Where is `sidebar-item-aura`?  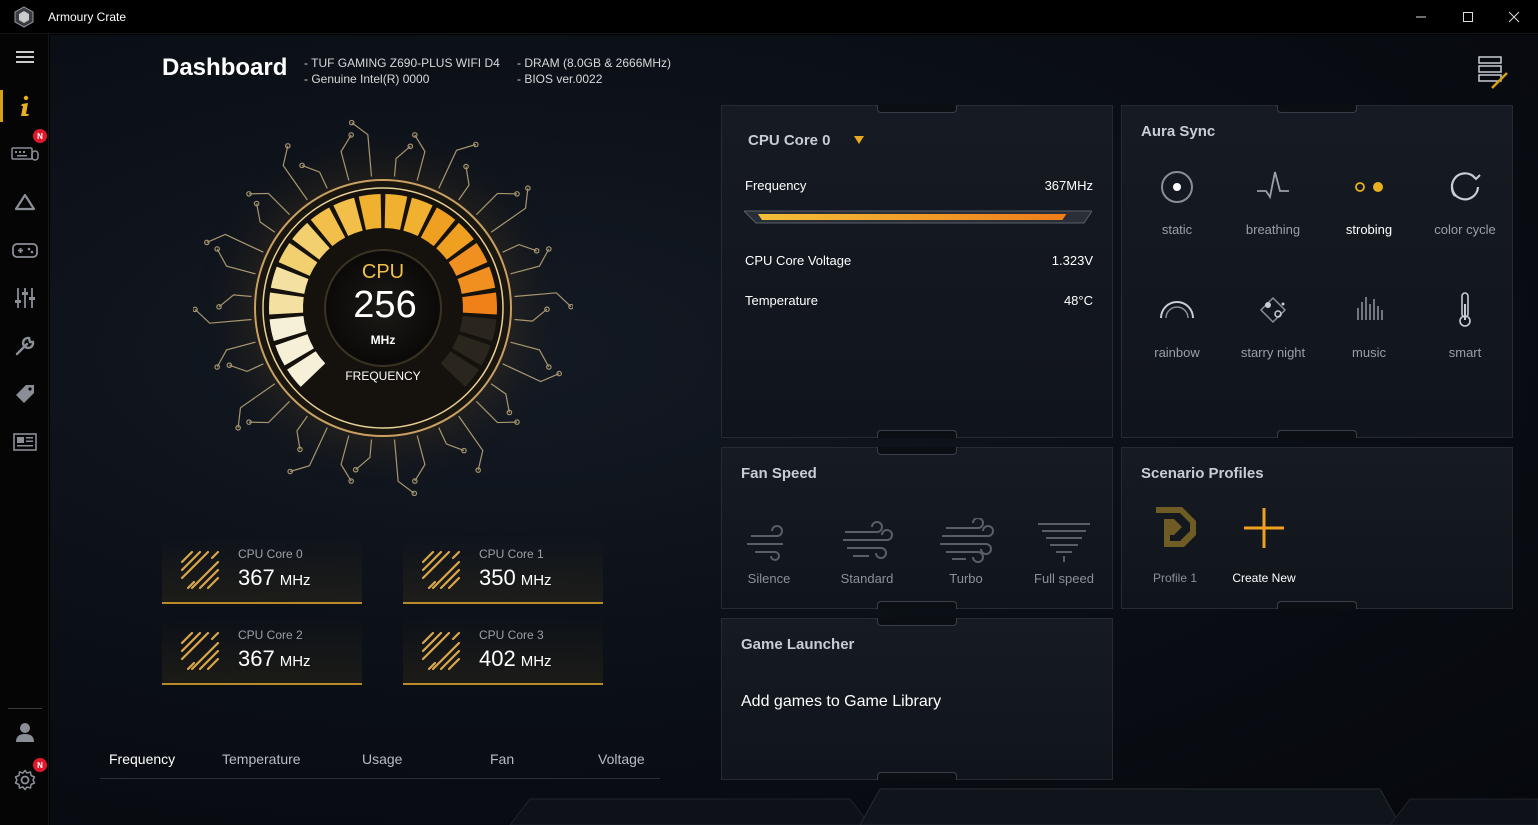
sidebar-item-aura is located at coordinates (24, 202).